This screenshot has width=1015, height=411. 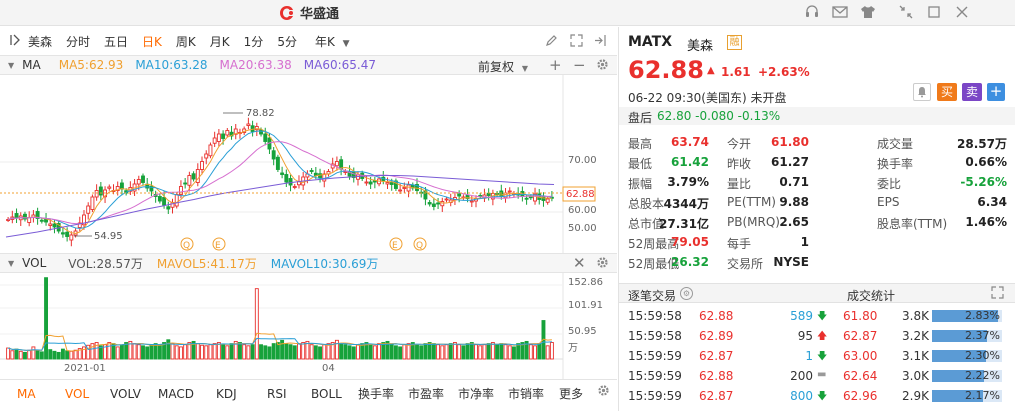 I want to click on shrink-icon, so click(x=906, y=12).